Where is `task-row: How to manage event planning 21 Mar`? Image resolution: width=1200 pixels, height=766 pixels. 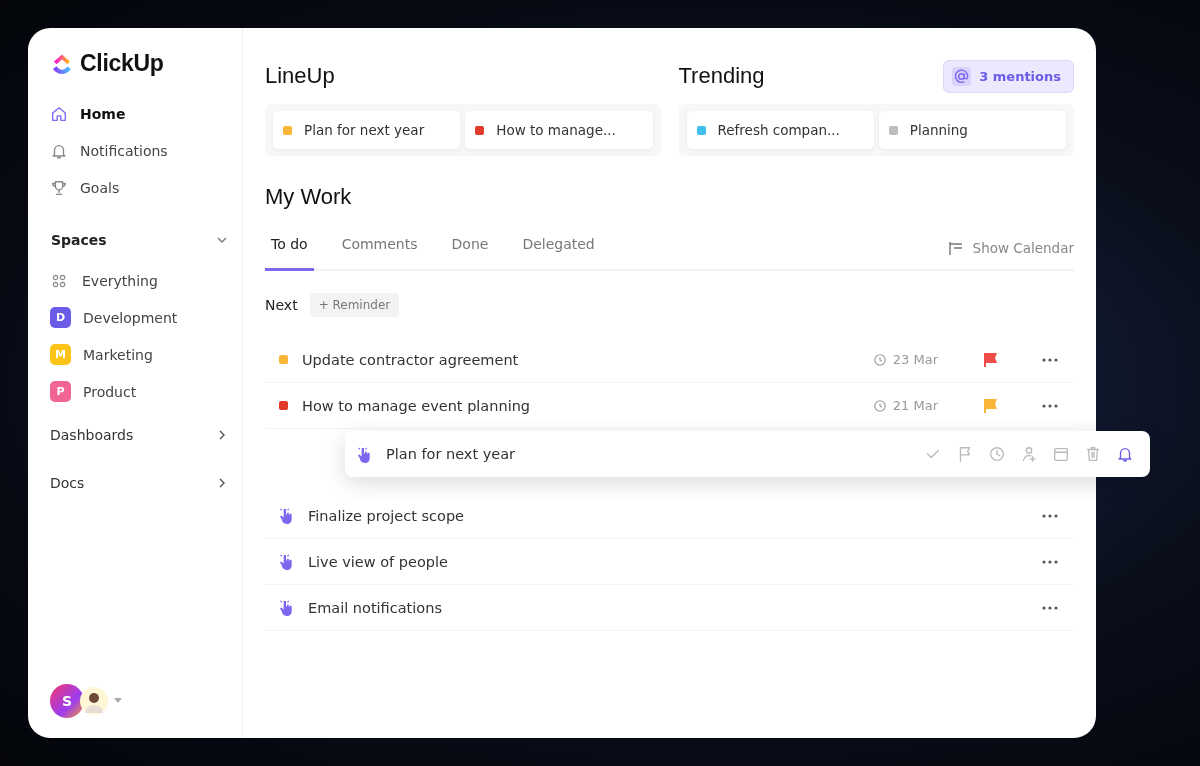
task-row: How to manage event planning 21 Mar is located at coordinates (669, 406).